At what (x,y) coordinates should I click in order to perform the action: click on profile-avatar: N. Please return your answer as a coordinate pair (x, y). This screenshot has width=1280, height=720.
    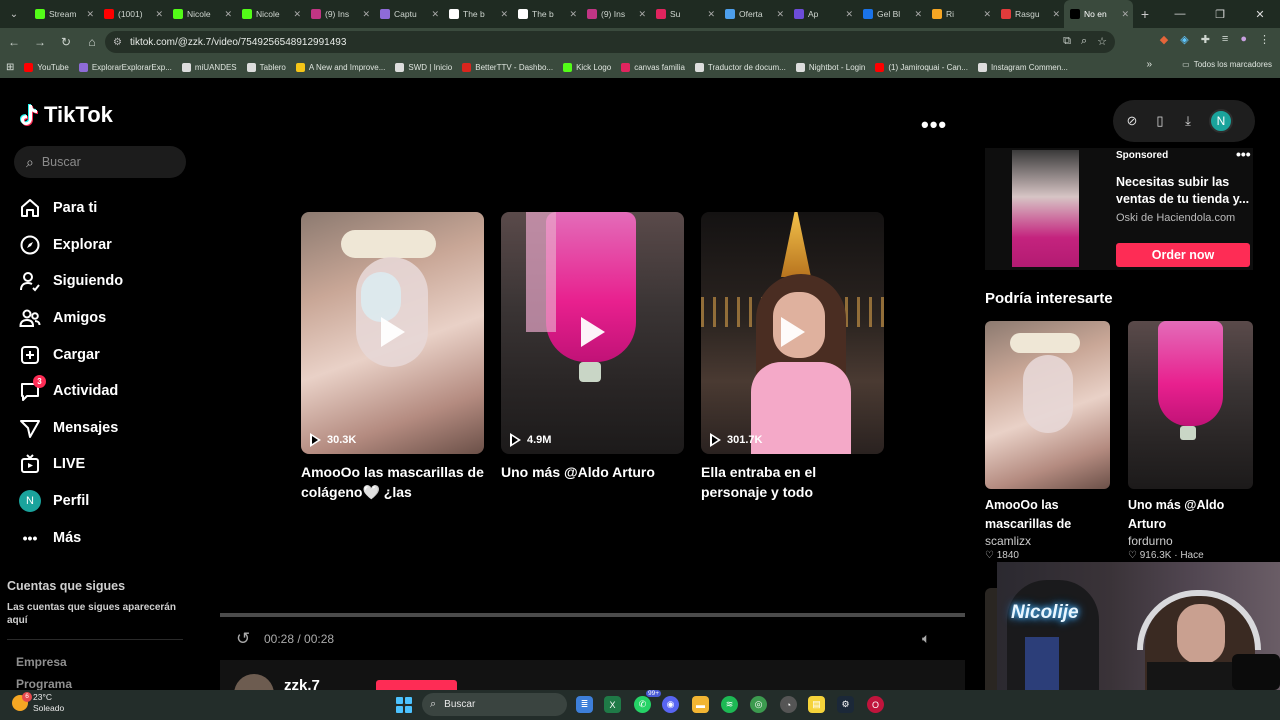
    Looking at the image, I should click on (1221, 121).